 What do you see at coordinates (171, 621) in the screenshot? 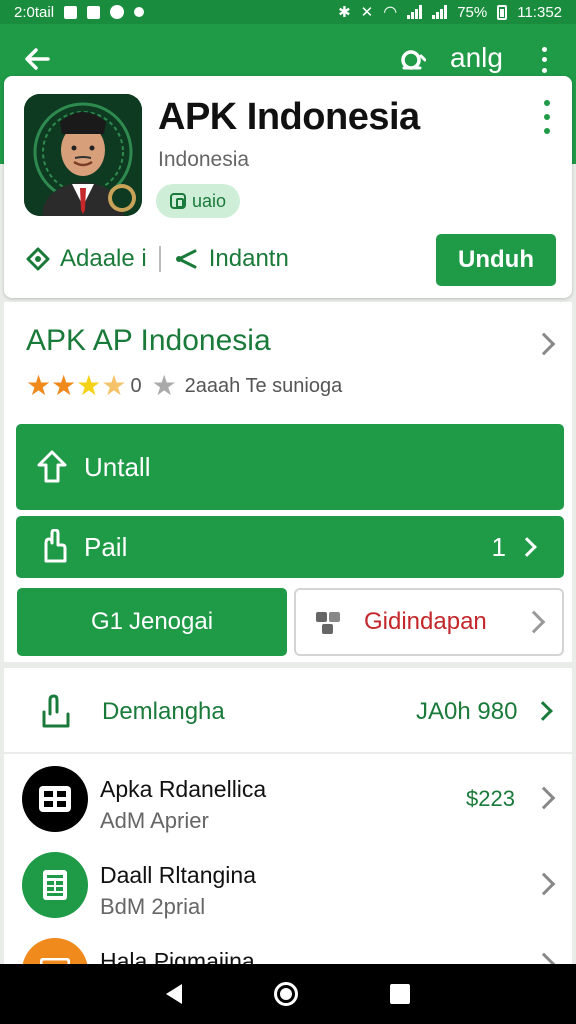
I see `jenogai-label: Jenogai` at bounding box center [171, 621].